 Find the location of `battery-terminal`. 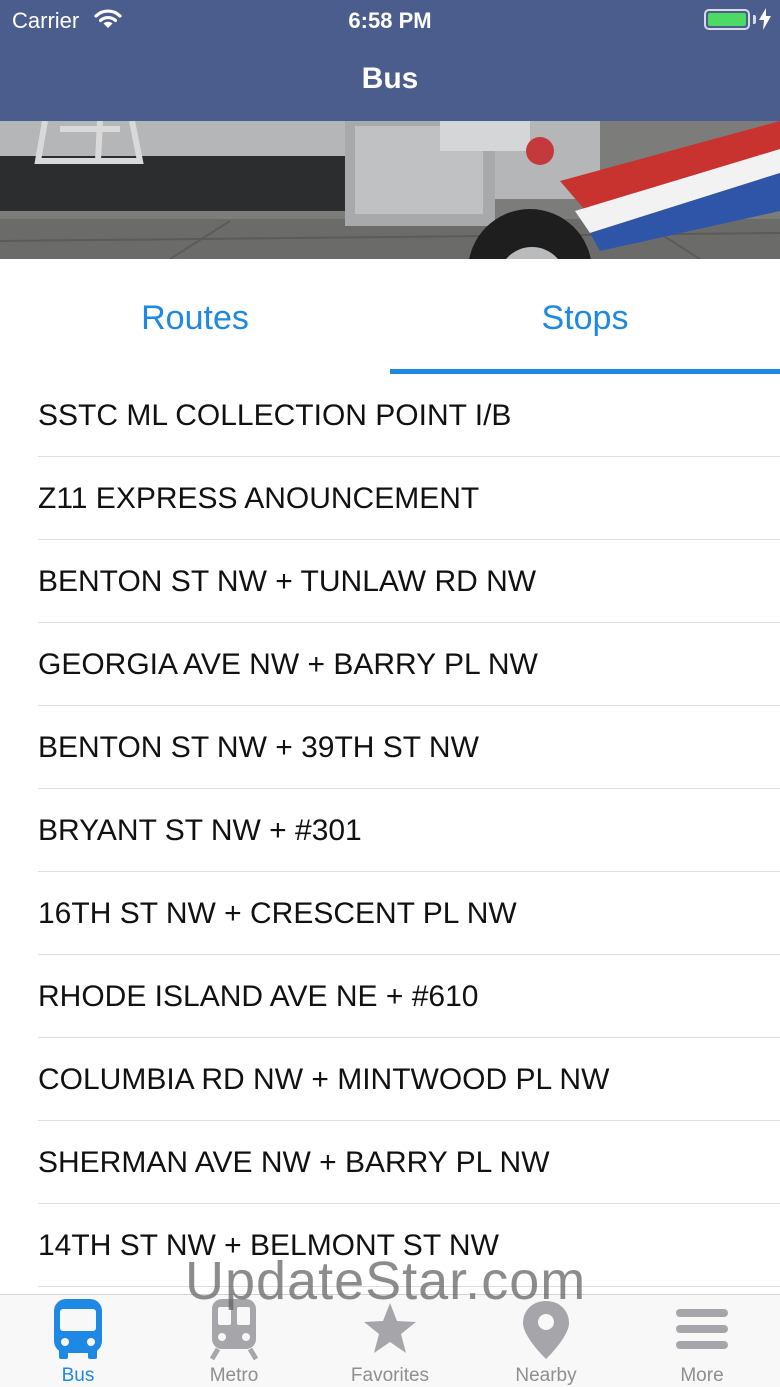

battery-terminal is located at coordinates (754, 19).